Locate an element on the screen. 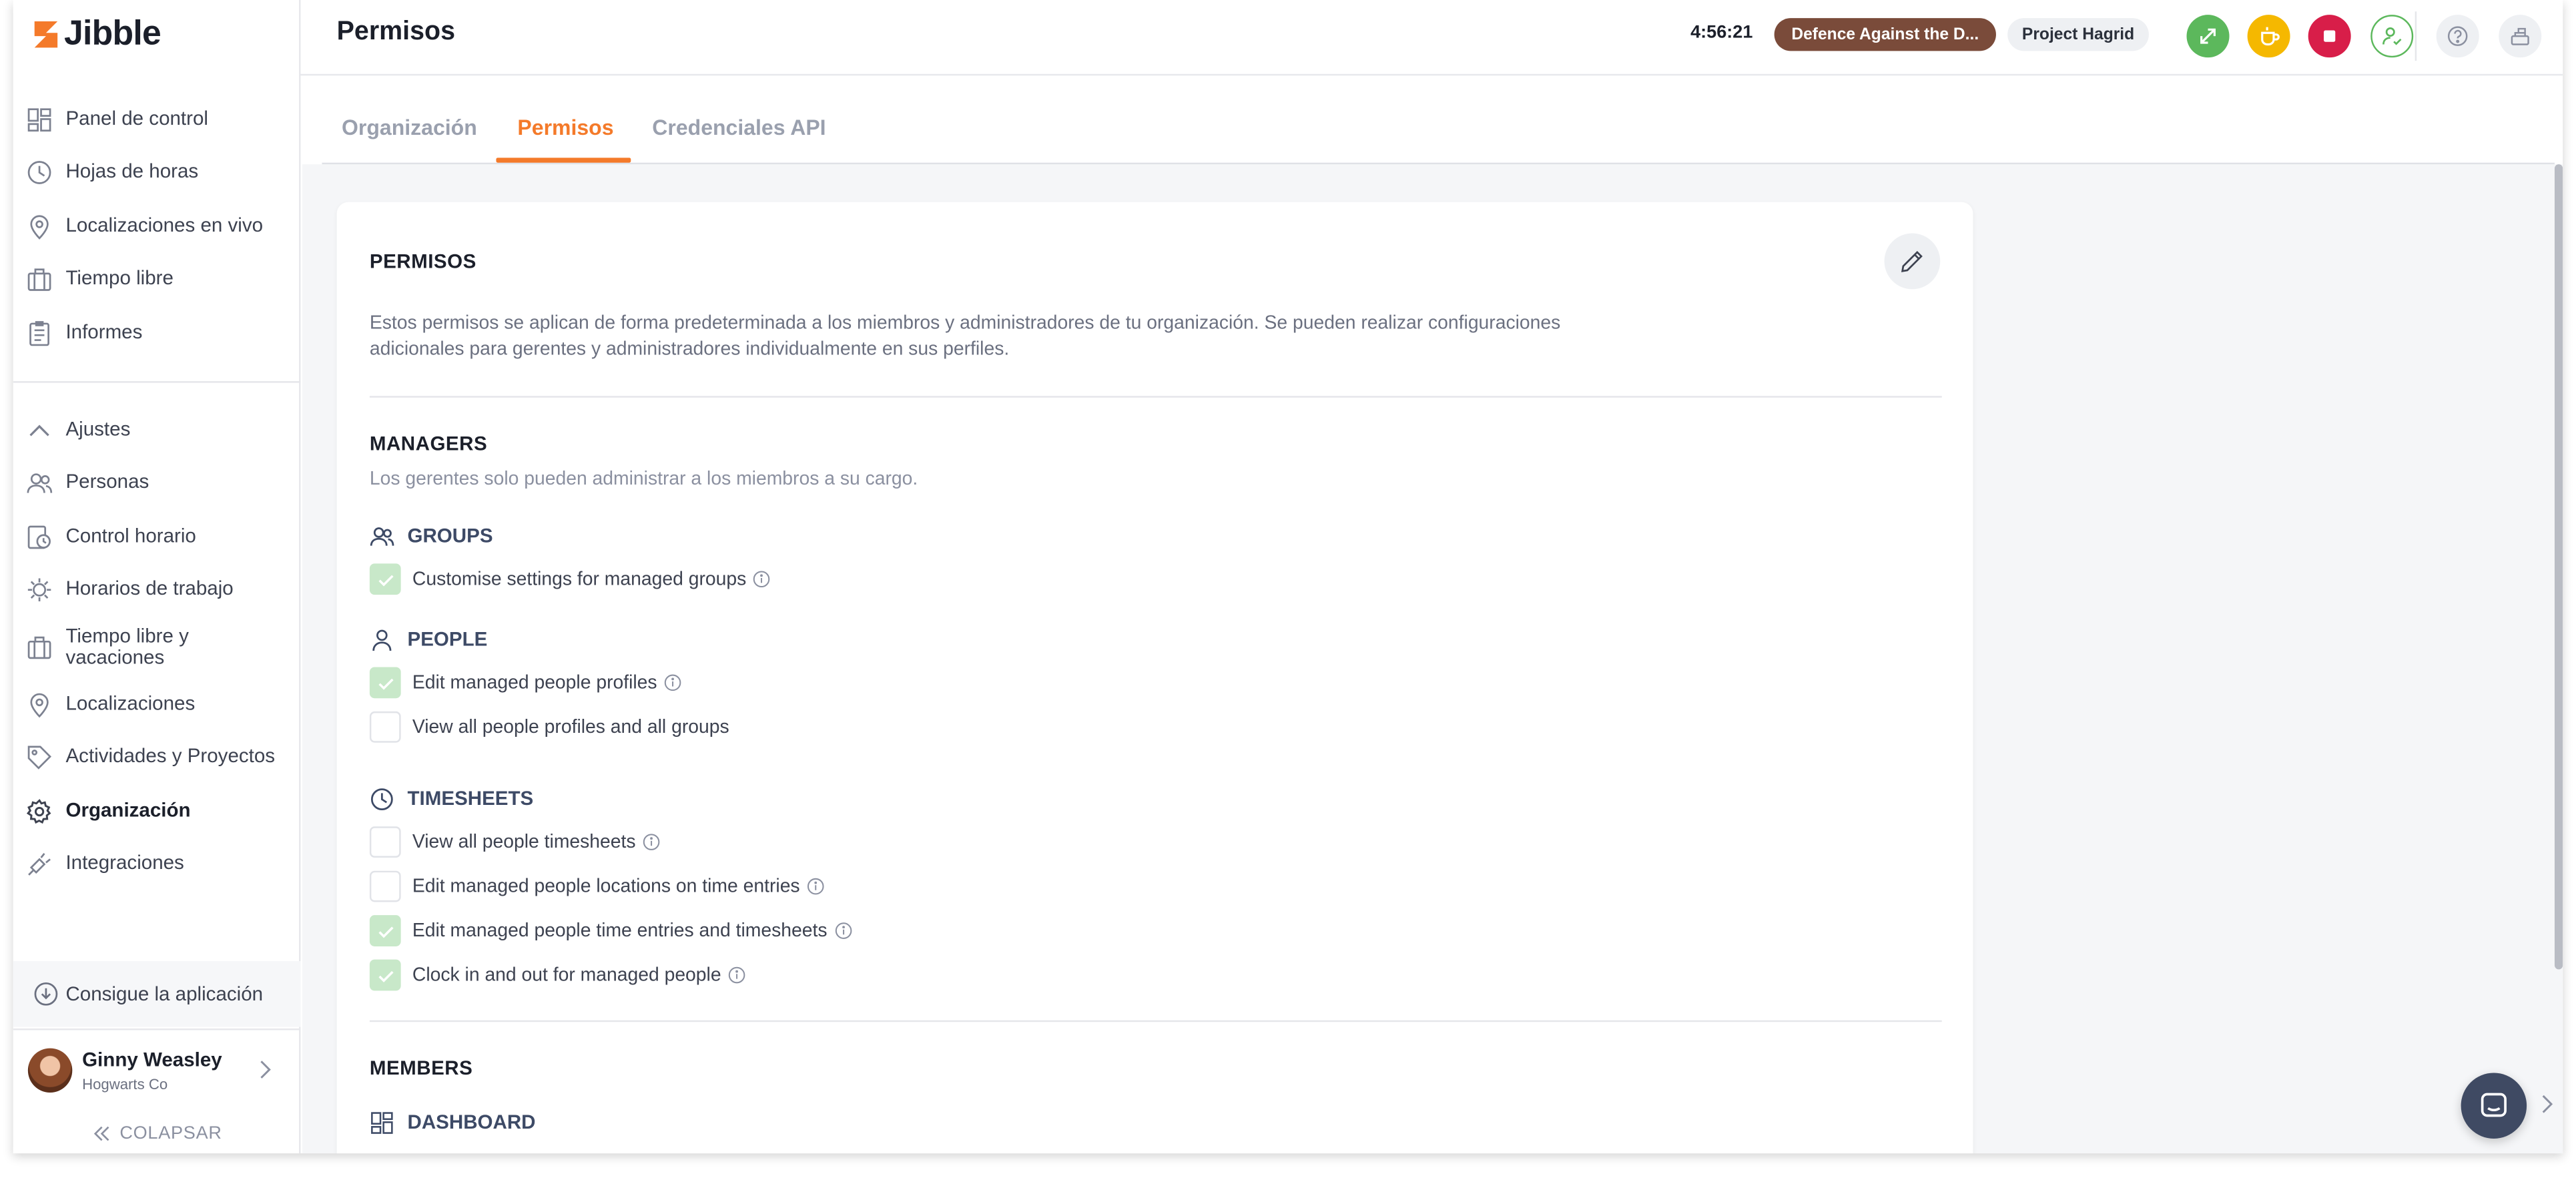 Image resolution: width=2576 pixels, height=1180 pixels. sidebar-item-label: Integraciones is located at coordinates (124, 862).